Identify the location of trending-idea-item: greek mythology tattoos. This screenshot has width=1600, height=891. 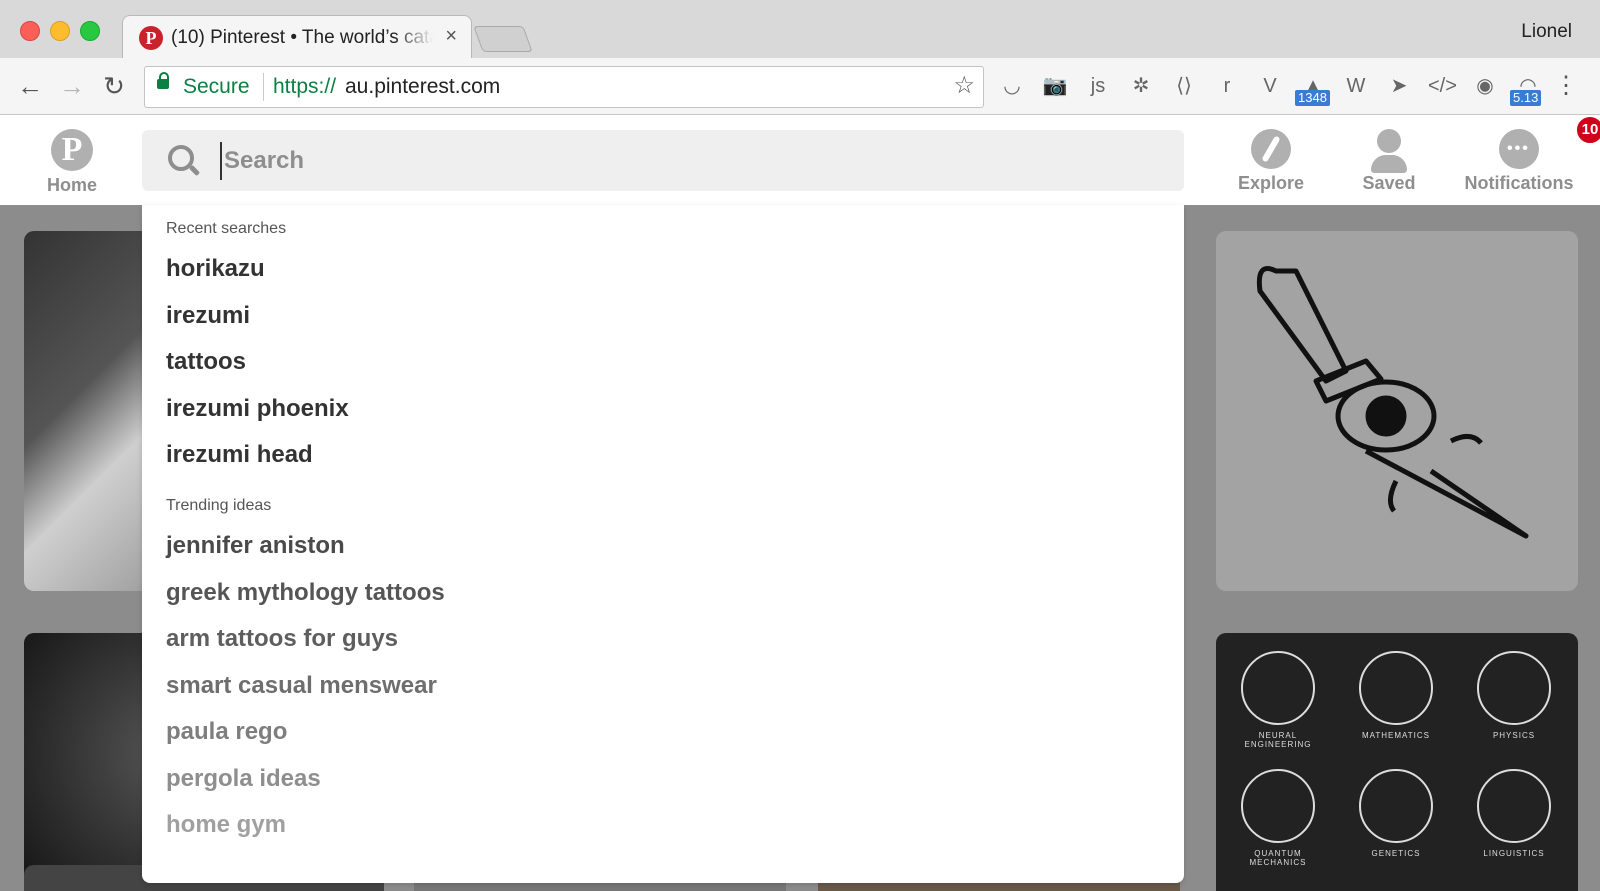
(305, 593).